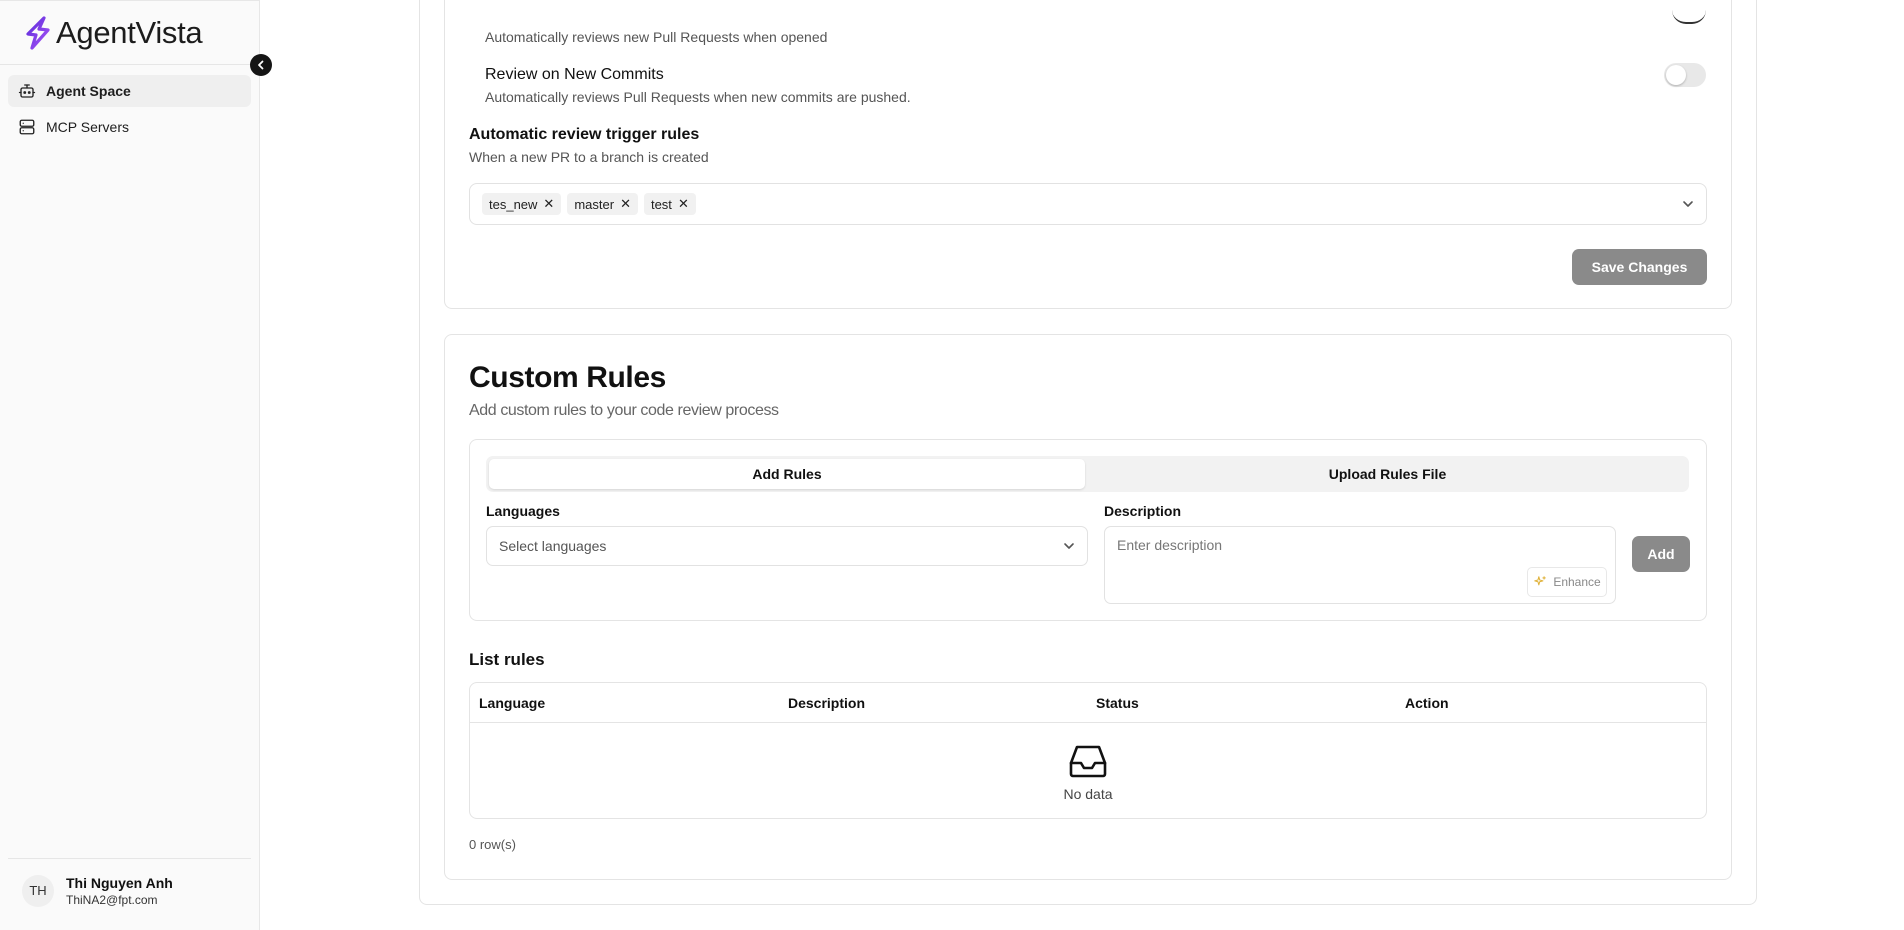  Describe the element at coordinates (1661, 554) in the screenshot. I see `add-rule-button: Add` at that location.